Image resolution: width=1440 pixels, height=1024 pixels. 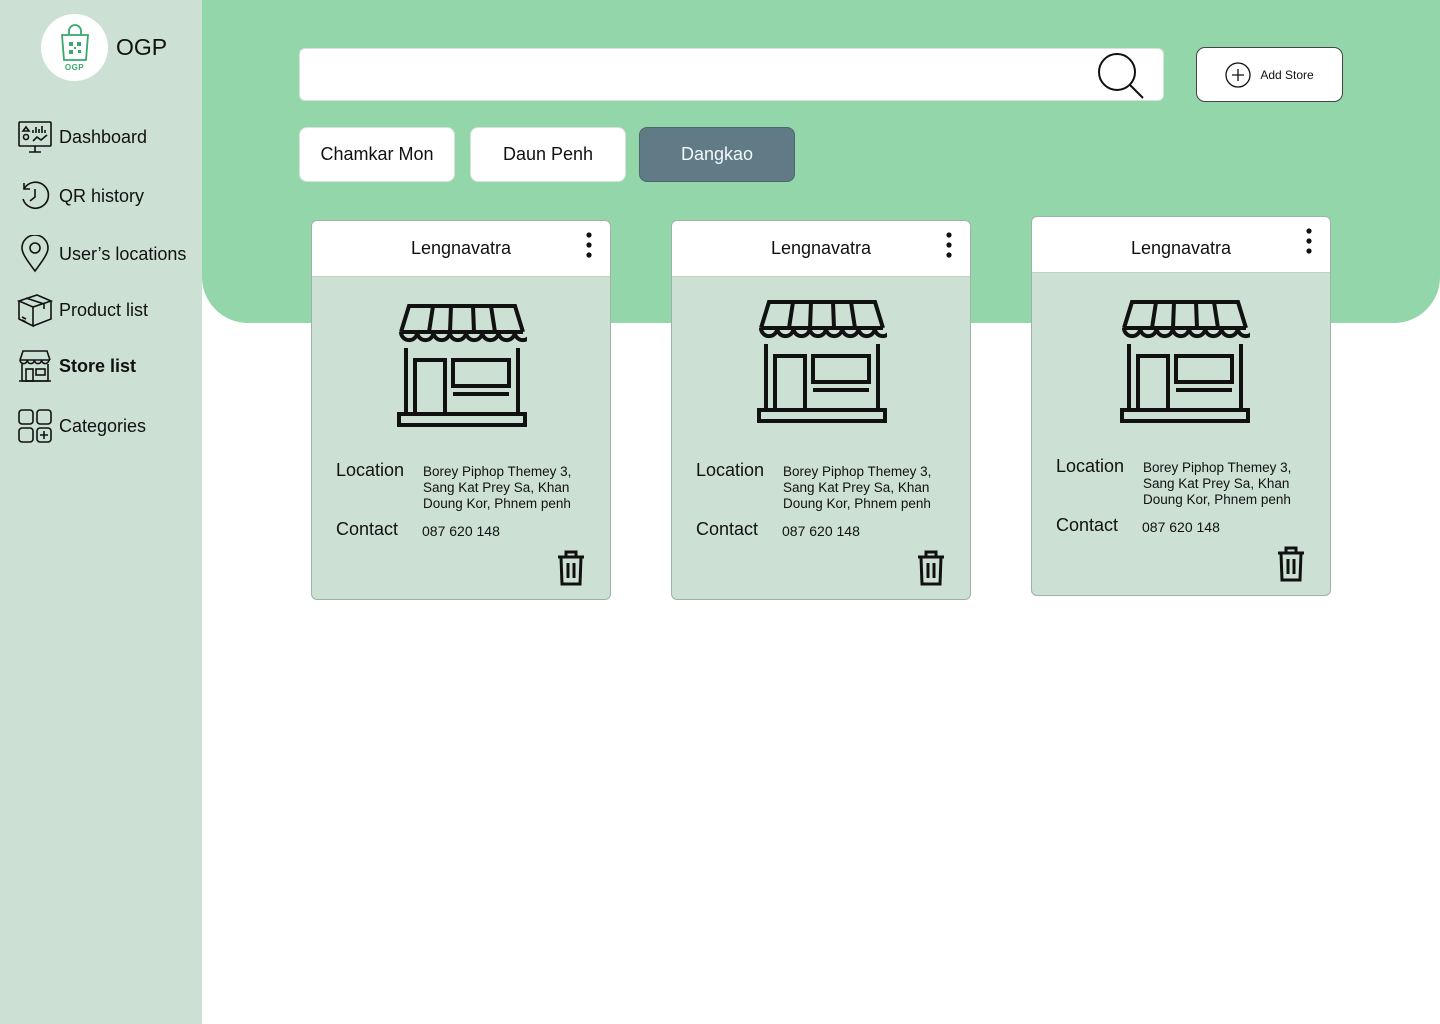 I want to click on sidebar-item-label: Product list, so click(x=104, y=309).